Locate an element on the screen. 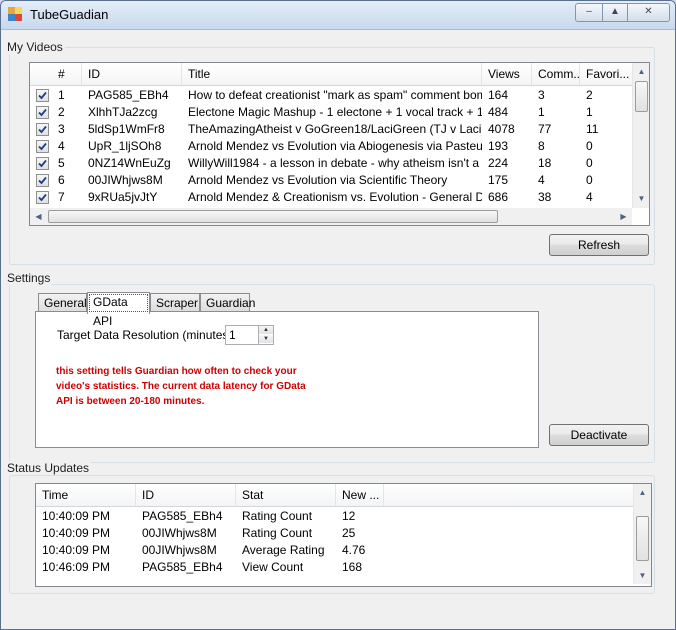 The image size is (676, 630). tab-scraper: Scraper is located at coordinates (175, 302).